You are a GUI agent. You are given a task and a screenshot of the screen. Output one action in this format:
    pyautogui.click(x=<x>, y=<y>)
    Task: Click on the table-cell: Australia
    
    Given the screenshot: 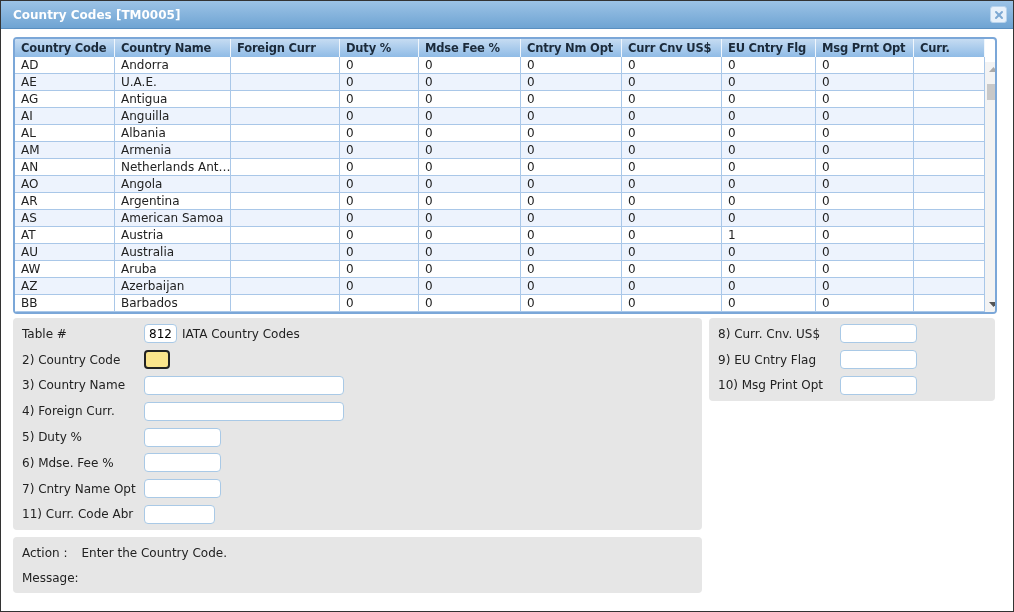 What is the action you would take?
    pyautogui.click(x=173, y=252)
    